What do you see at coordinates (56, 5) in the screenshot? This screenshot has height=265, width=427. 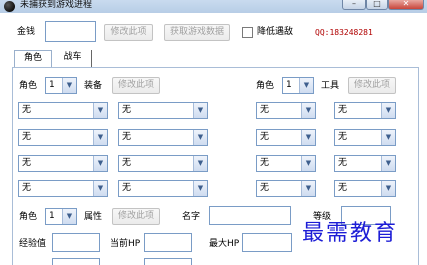 I see `window-title: 未捕获到游戏进程` at bounding box center [56, 5].